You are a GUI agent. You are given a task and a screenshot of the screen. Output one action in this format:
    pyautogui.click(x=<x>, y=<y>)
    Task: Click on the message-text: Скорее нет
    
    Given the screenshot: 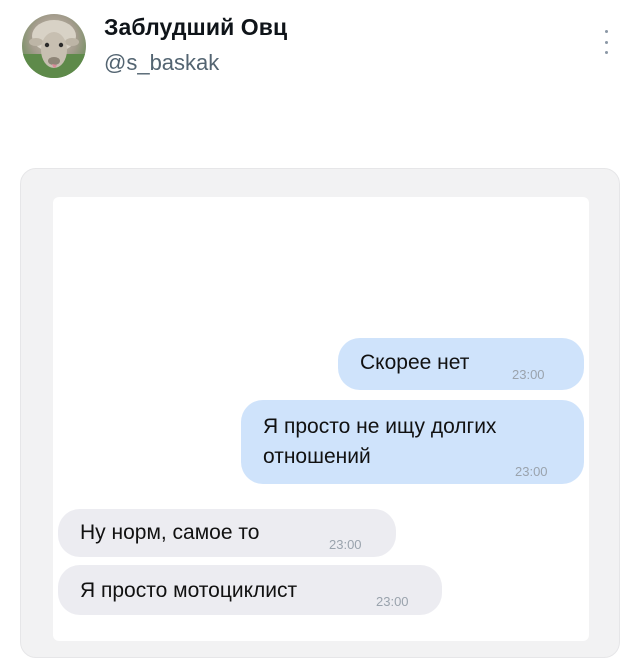 What is the action you would take?
    pyautogui.click(x=415, y=362)
    